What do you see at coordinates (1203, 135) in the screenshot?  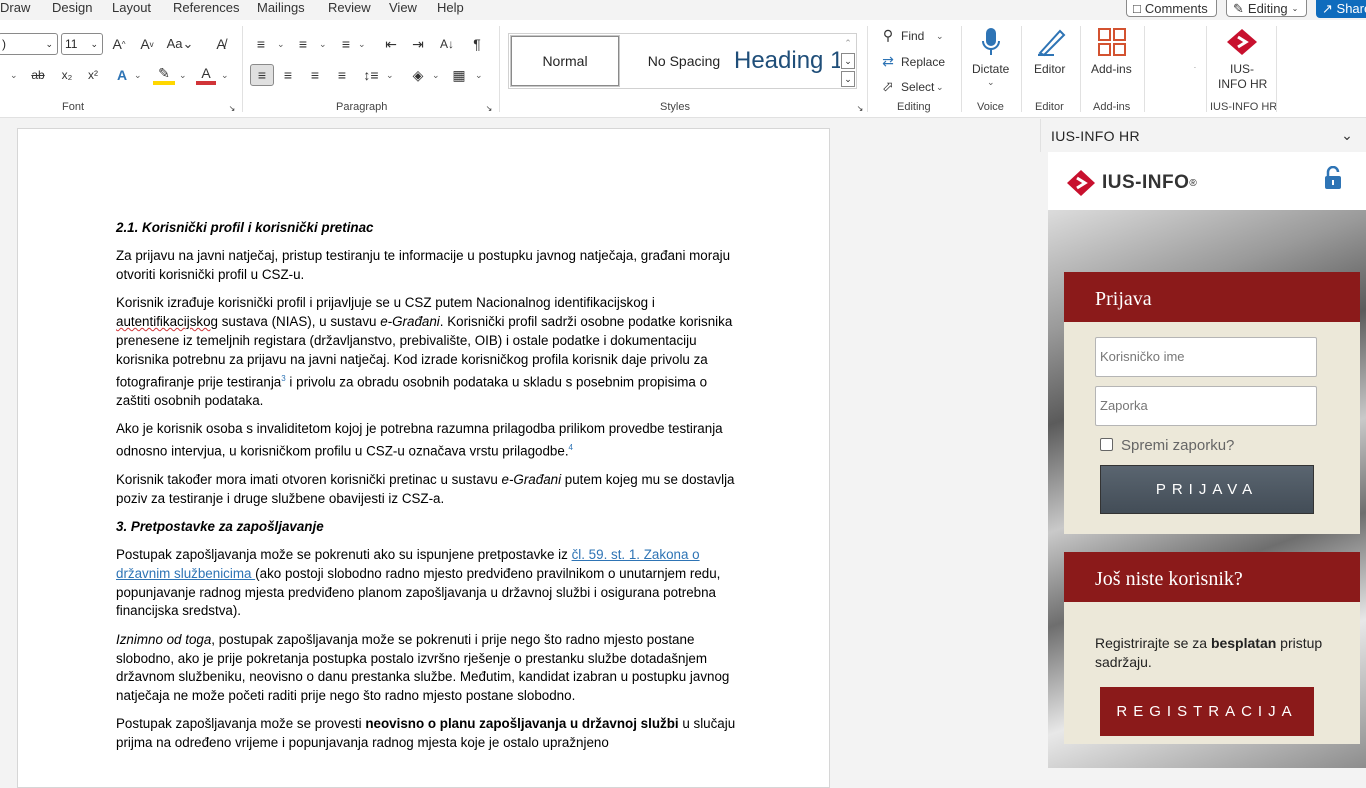 I see `task-pane-header: IUS-INFO HR ⌄` at bounding box center [1203, 135].